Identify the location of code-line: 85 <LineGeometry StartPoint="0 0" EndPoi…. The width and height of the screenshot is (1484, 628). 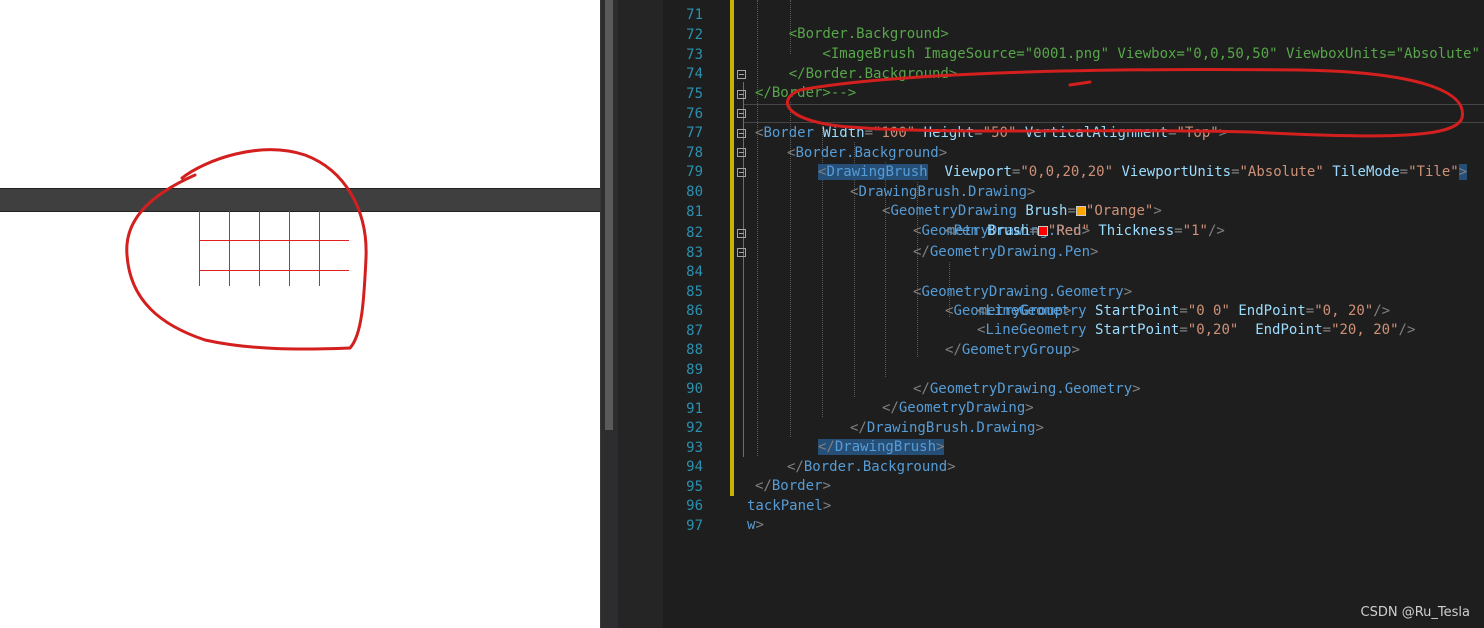
(1073, 291).